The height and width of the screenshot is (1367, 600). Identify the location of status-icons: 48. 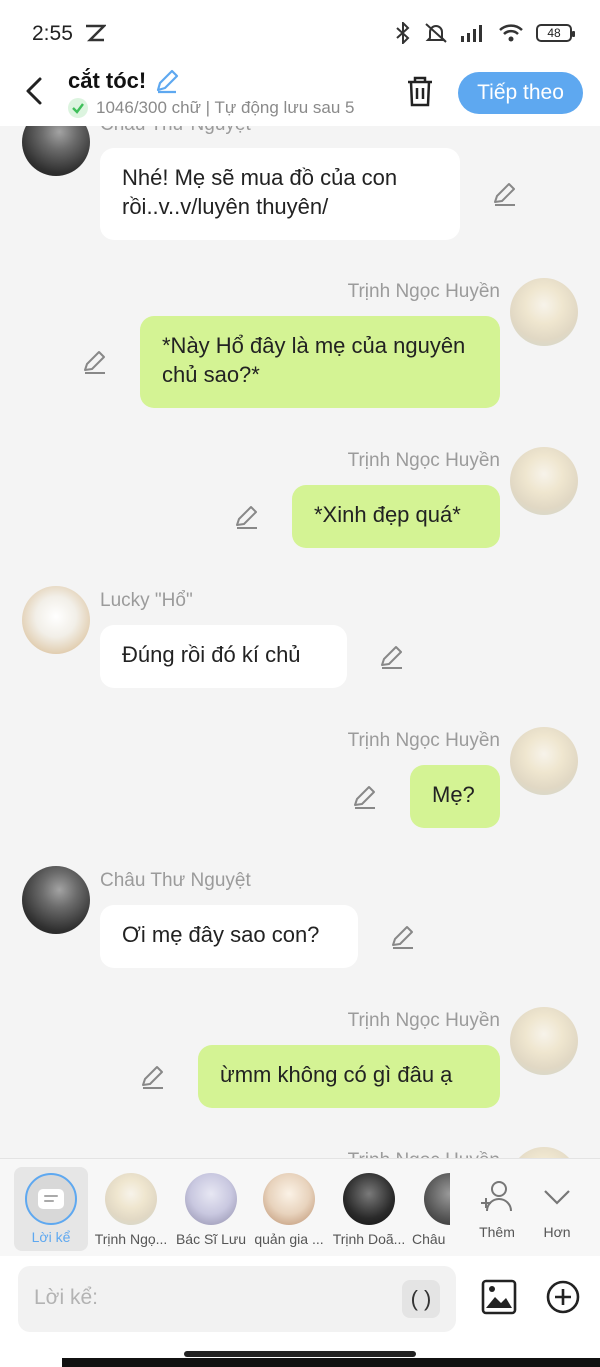
(484, 33).